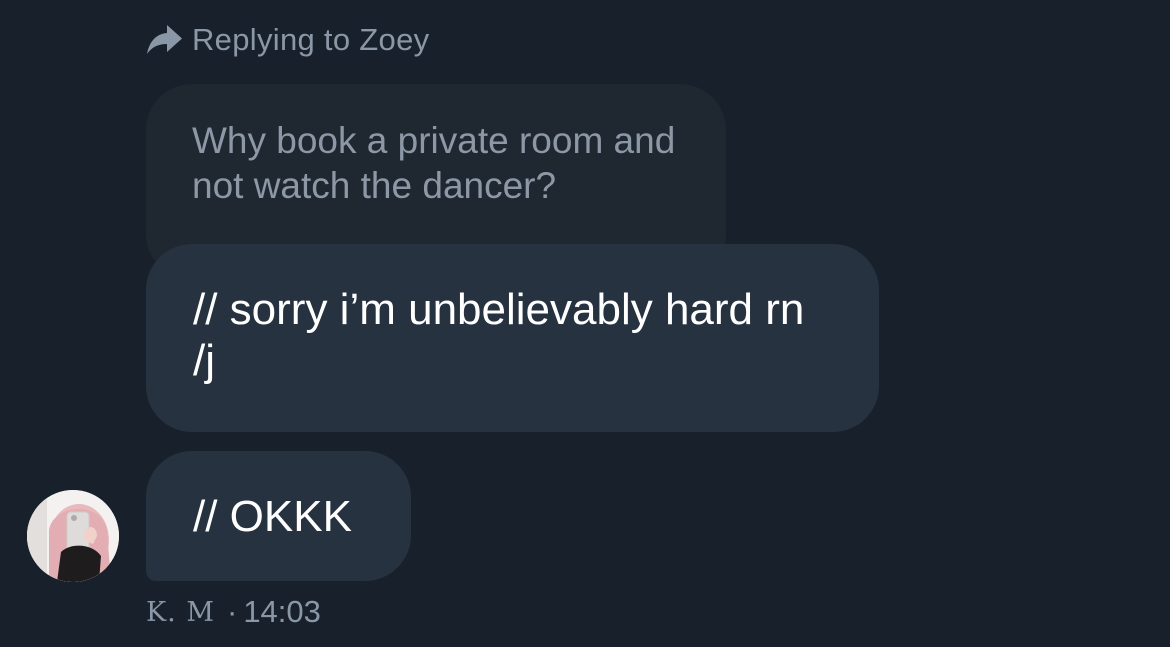  I want to click on user-avatar, so click(73, 536).